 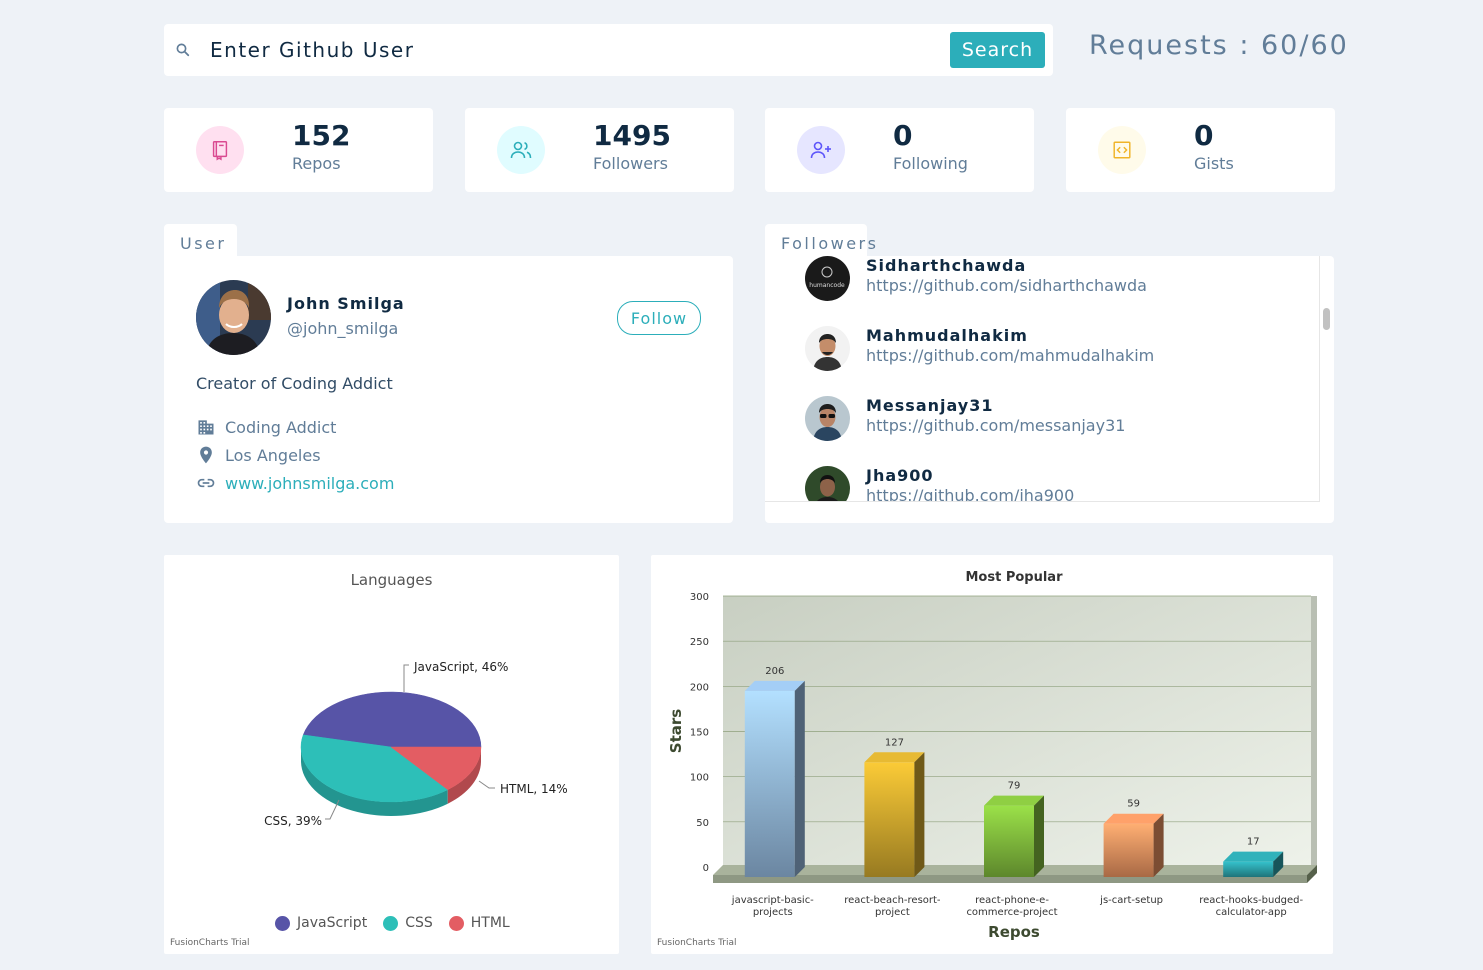 I want to click on follower-url: https://github.com/jha900, so click(x=970, y=493).